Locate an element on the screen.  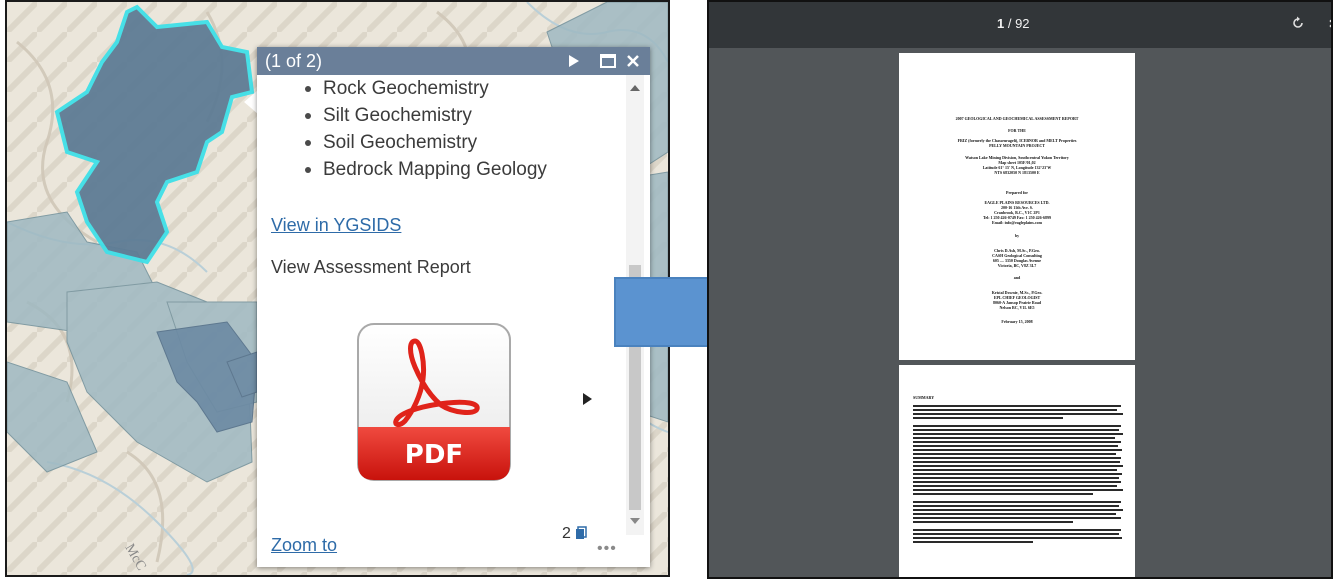
doc-author-1-city: Victoria, BC, V8Z 3L7 is located at coordinates (1017, 265).